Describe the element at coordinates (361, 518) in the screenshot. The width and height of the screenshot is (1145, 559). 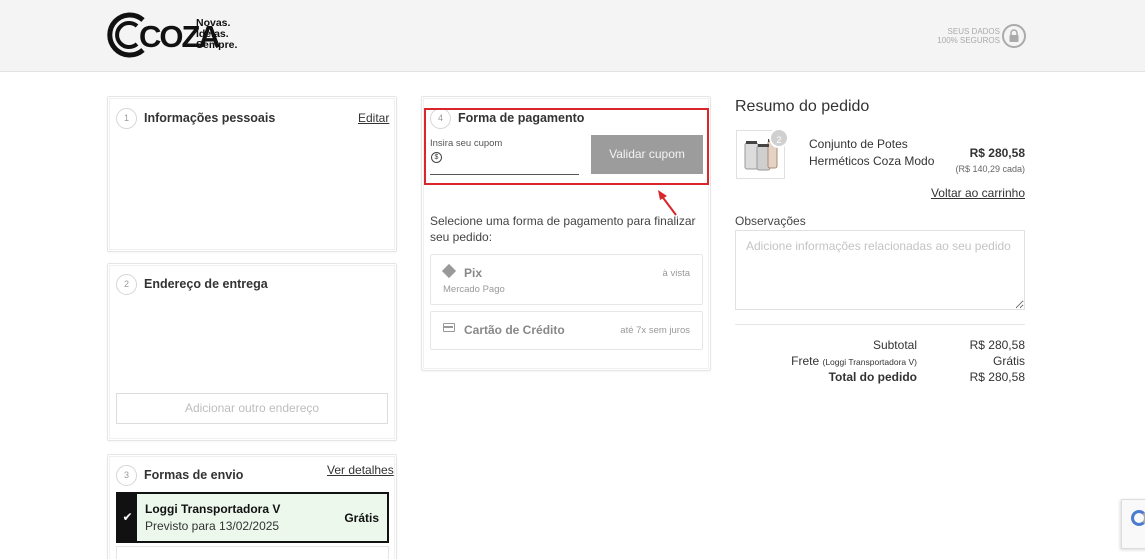
I see `shipping-option-price: Grátis` at that location.